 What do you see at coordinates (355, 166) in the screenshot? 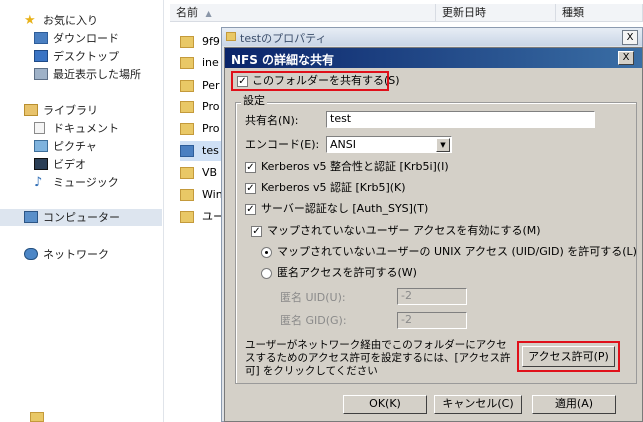
I see `krb5i-label: Kerberos v5 整合性と認証 [Krb5i](I)` at bounding box center [355, 166].